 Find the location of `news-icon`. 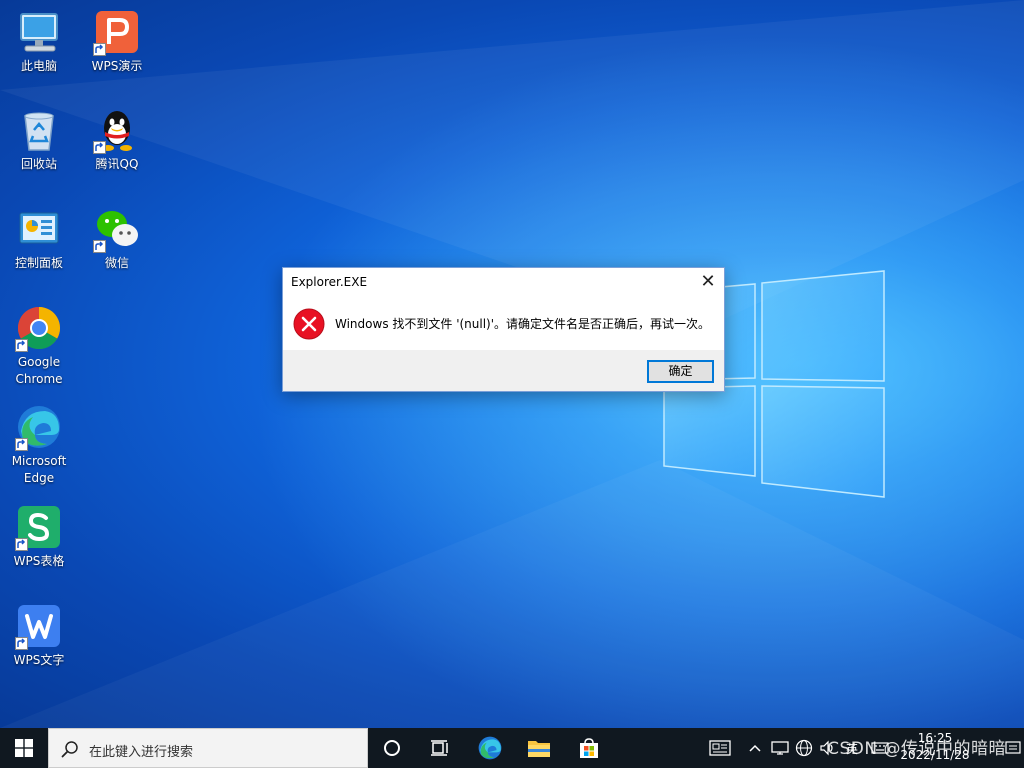

news-icon is located at coordinates (720, 748).